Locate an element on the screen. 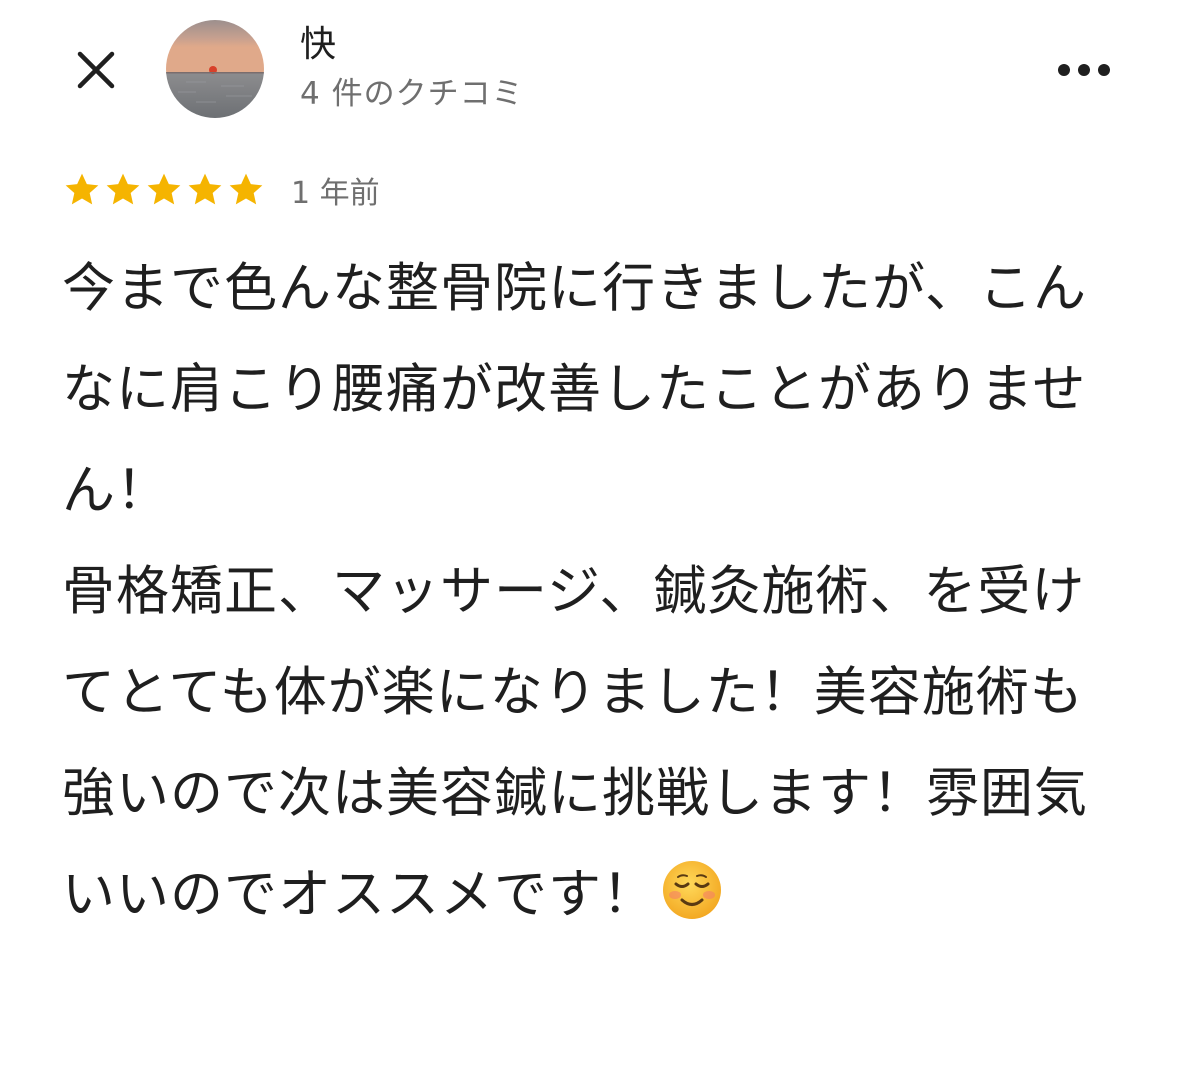  sunset-sea-avatar-icon is located at coordinates (215, 69).